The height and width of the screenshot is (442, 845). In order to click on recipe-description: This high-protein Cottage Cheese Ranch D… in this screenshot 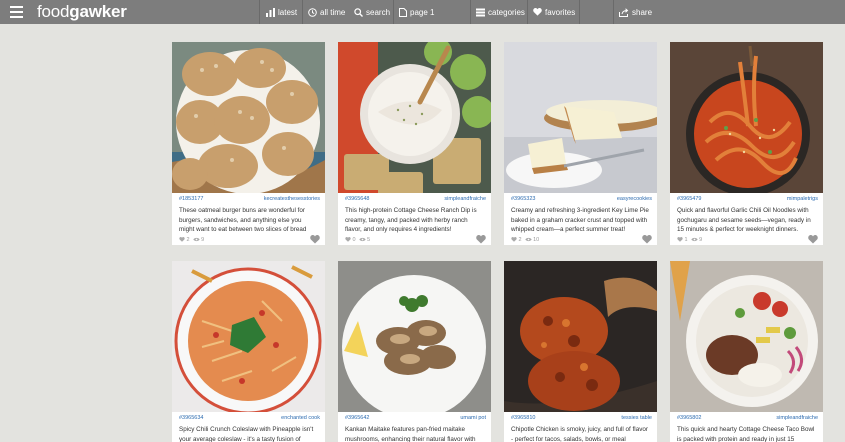, I will do `click(414, 218)`.